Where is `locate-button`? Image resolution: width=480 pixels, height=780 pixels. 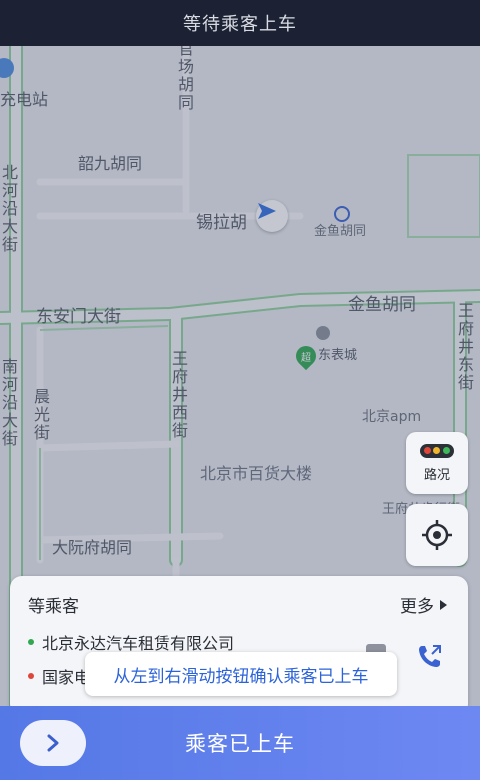 locate-button is located at coordinates (437, 535).